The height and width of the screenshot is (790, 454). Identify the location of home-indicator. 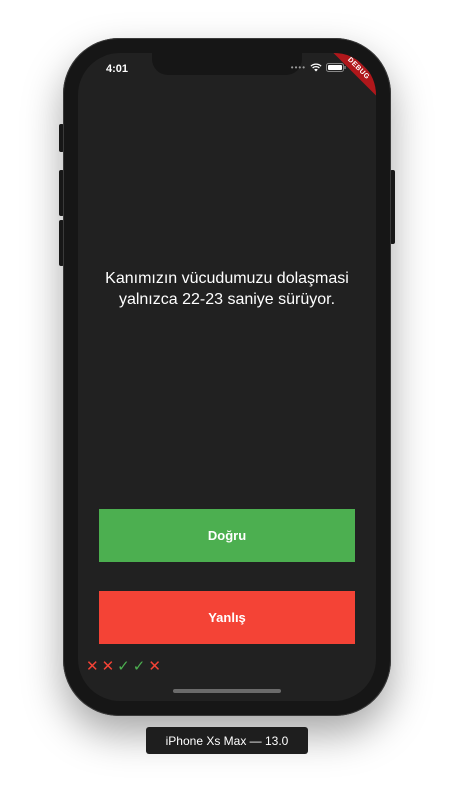
(227, 691).